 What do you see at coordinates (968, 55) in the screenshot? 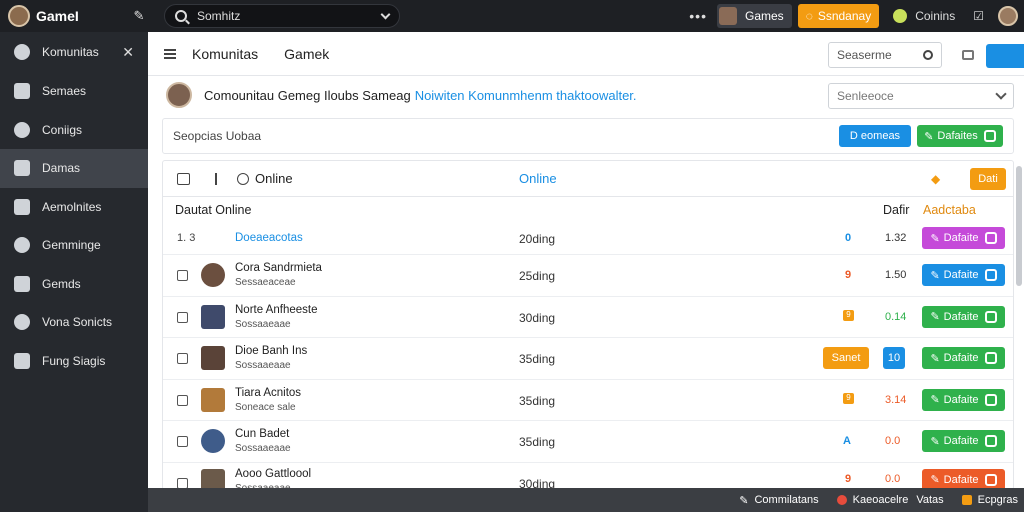
I see `window-icon` at bounding box center [968, 55].